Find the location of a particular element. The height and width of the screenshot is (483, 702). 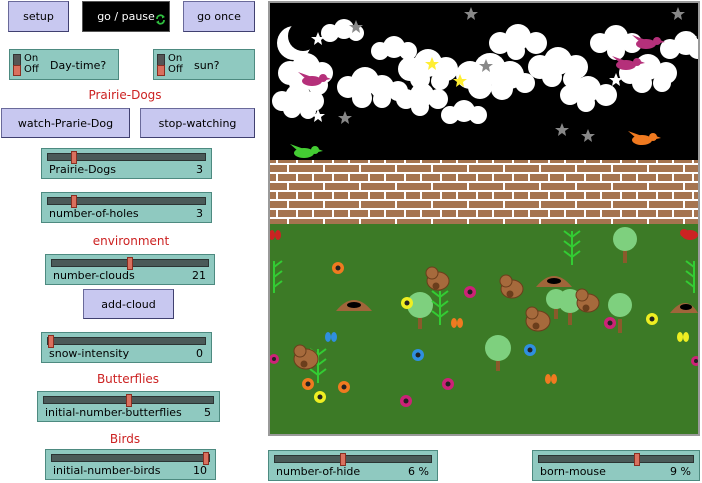

initial-number-butterflies-slider: initial-number-butterflies 5 is located at coordinates (128, 406).